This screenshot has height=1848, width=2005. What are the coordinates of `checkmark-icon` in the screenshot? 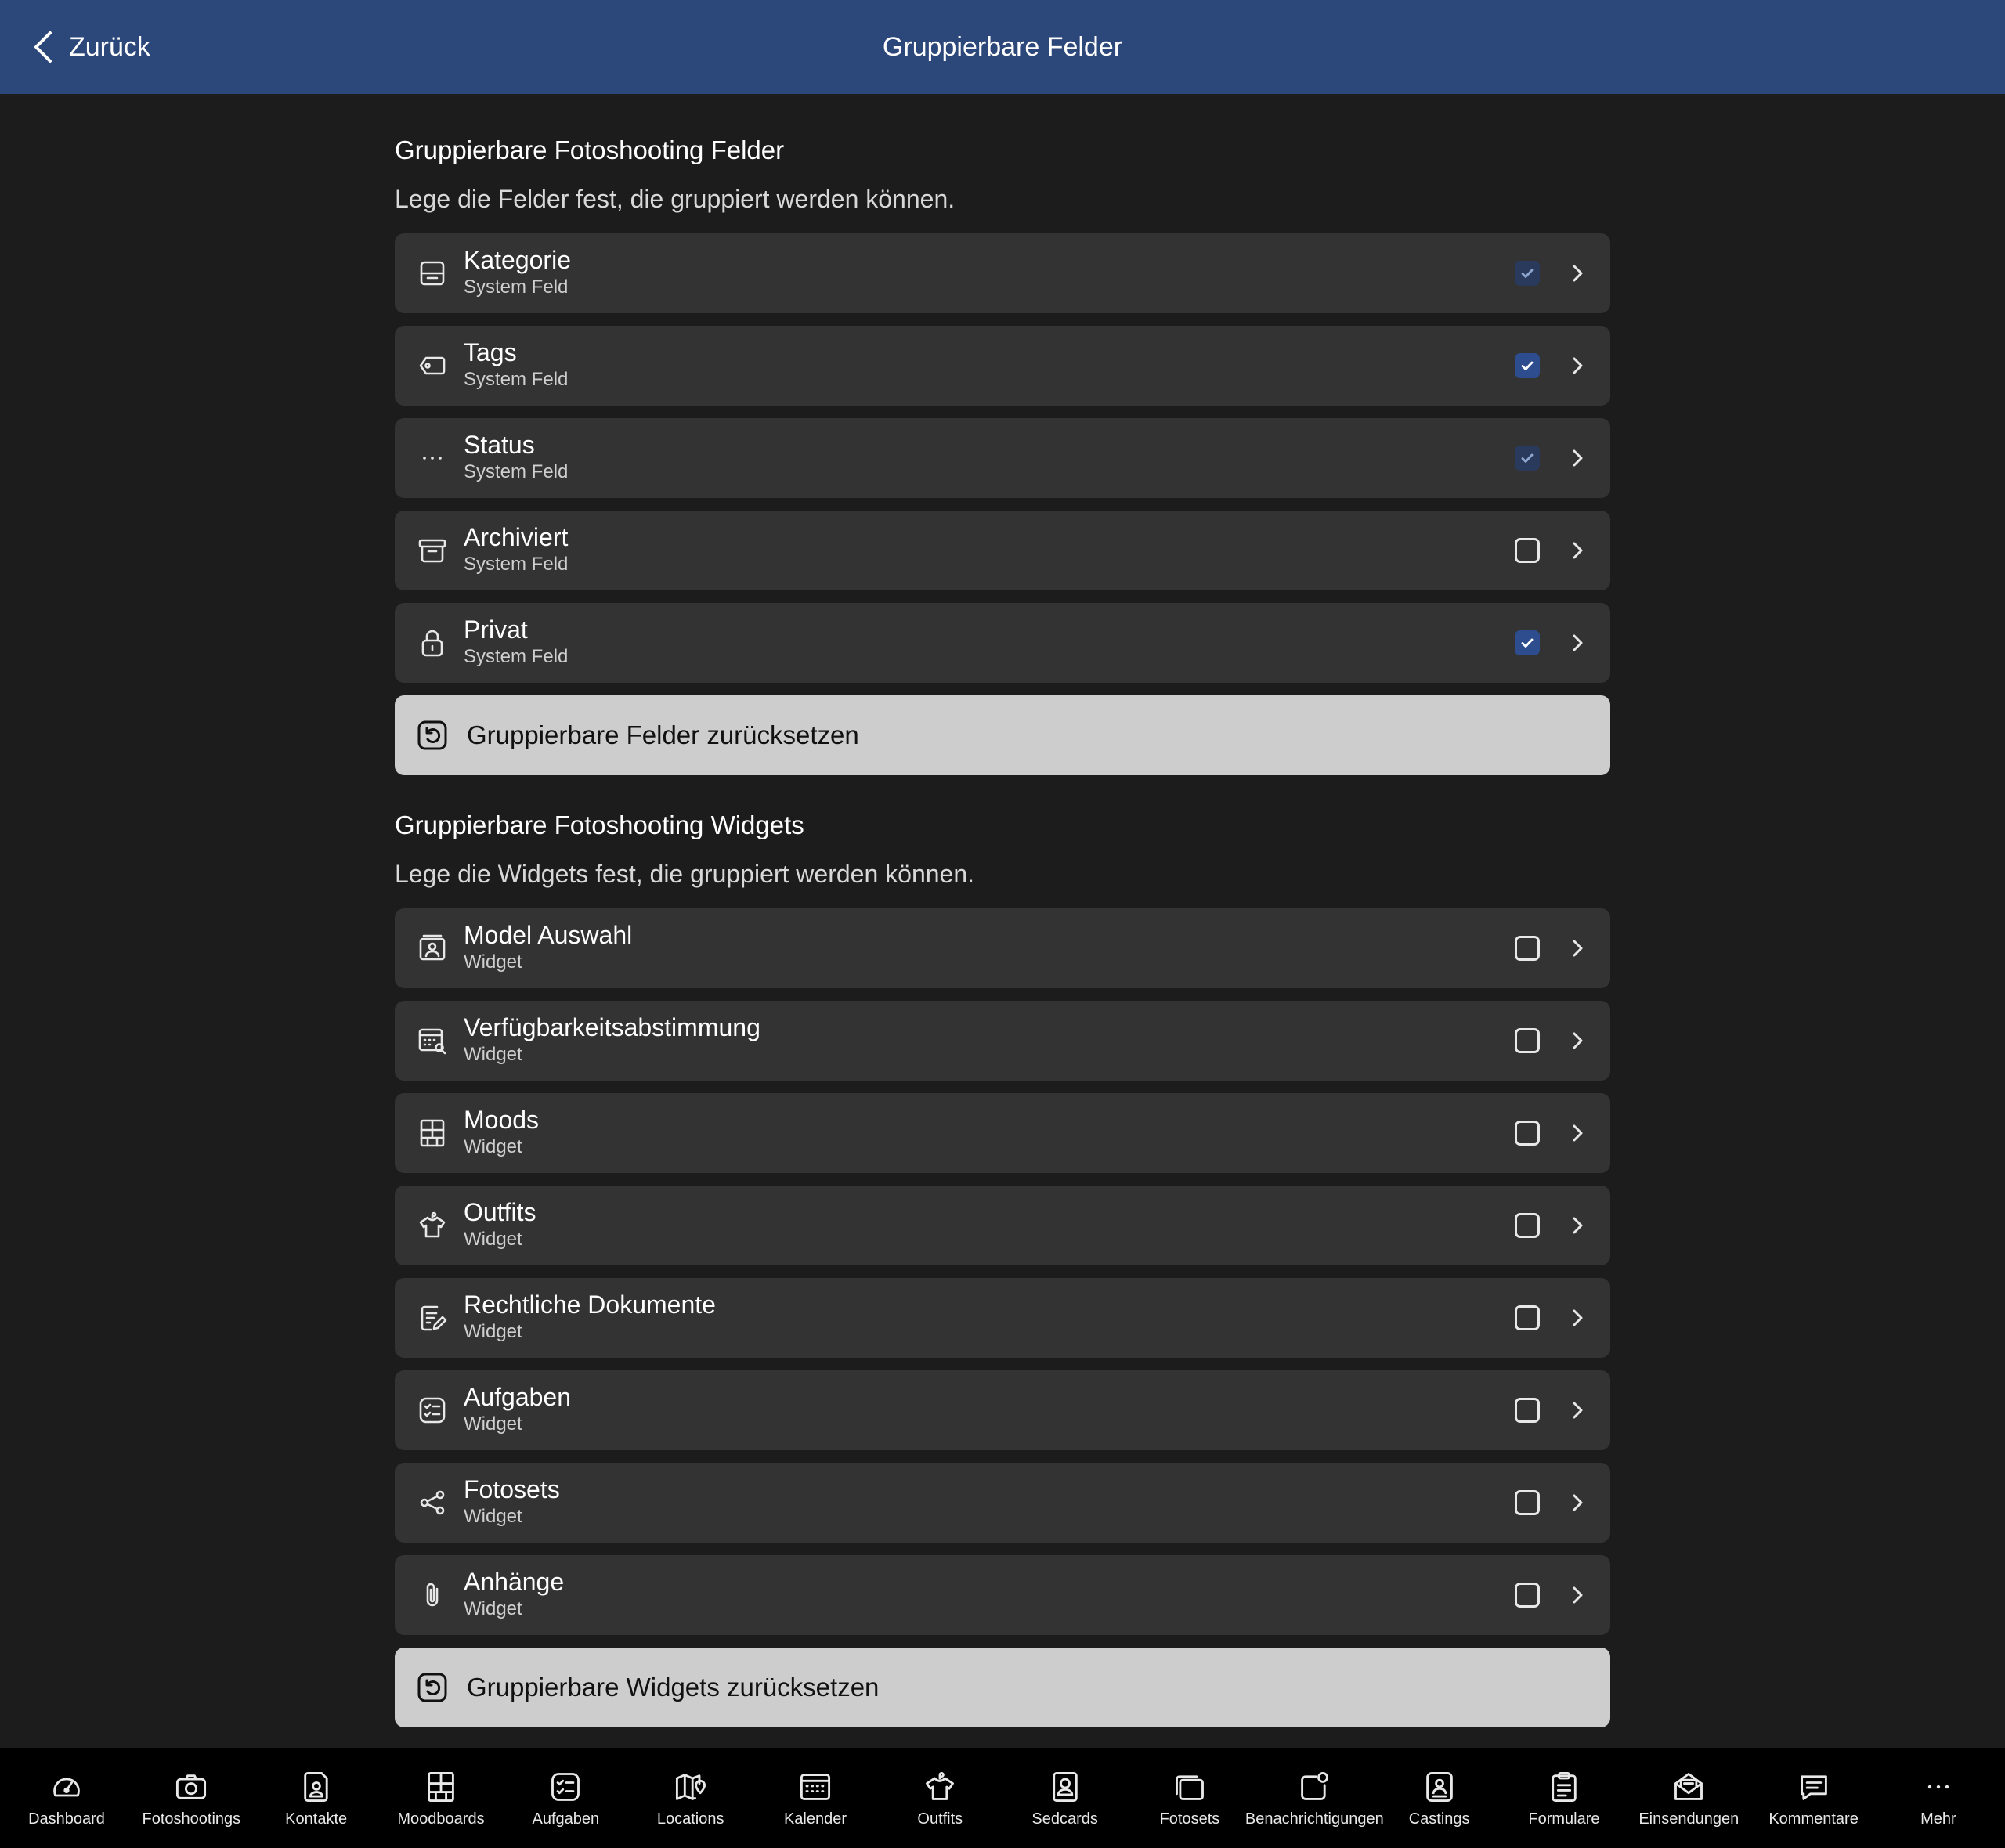 It's located at (1527, 273).